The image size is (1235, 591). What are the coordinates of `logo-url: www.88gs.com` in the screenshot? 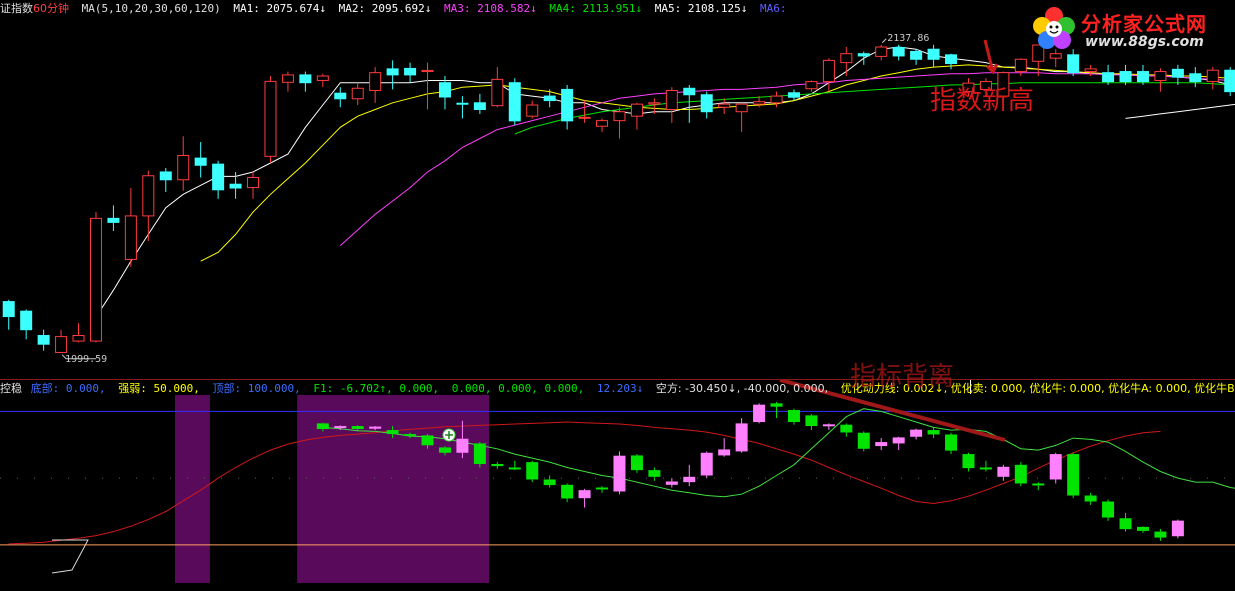 It's located at (1144, 42).